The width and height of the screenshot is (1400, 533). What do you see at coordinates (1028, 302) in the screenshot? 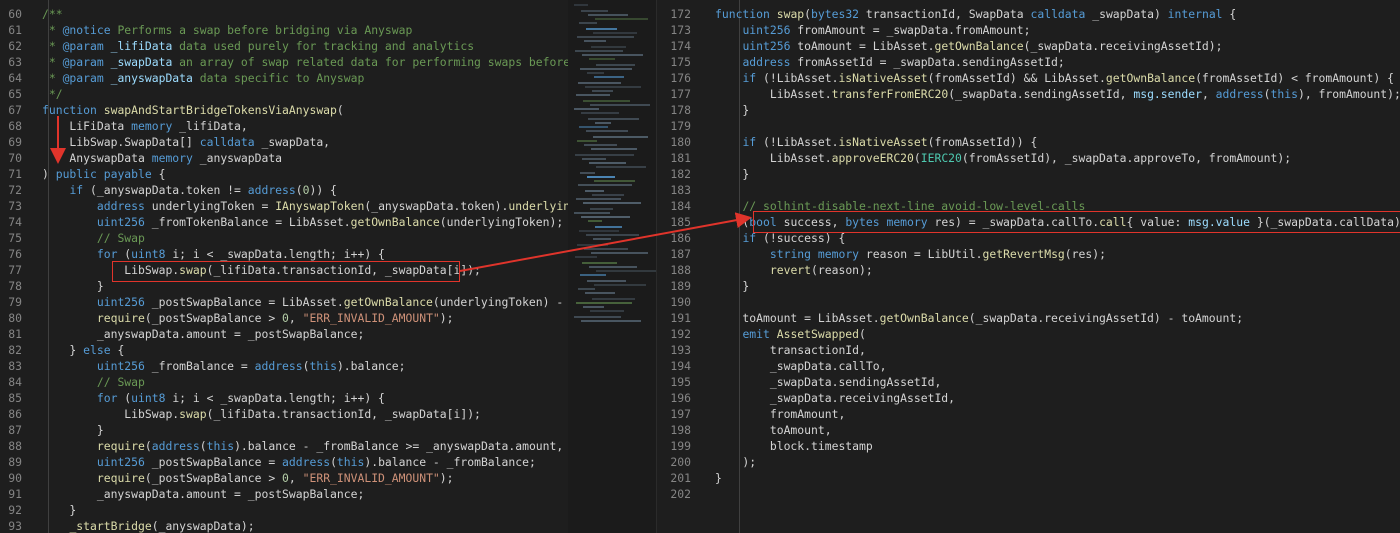
I see `code-line: 190` at bounding box center [1028, 302].